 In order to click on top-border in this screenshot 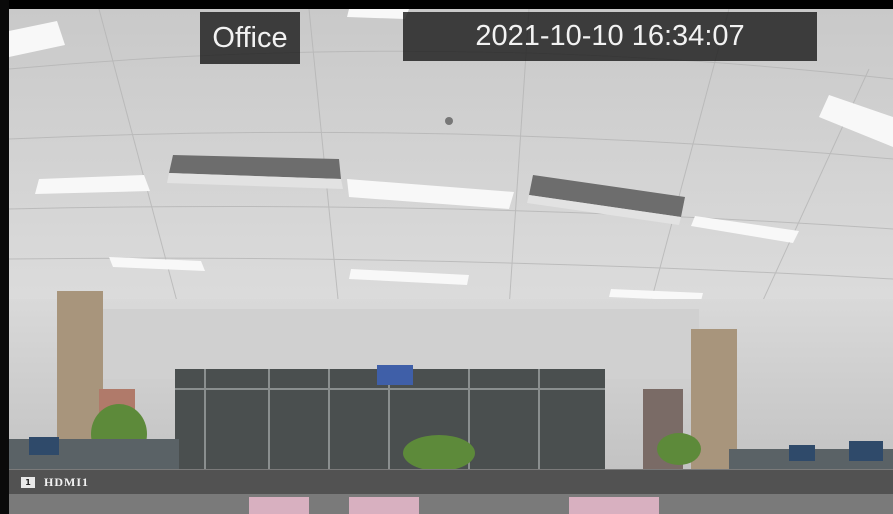, I will do `click(446, 4)`.